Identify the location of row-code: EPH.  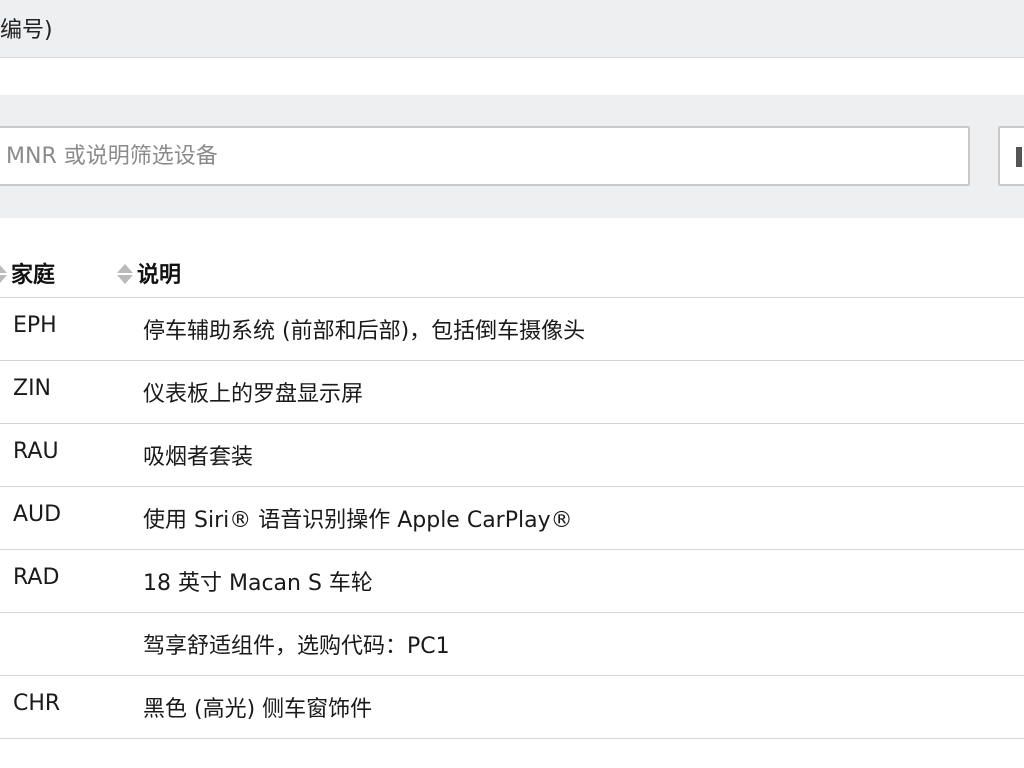
(35, 325).